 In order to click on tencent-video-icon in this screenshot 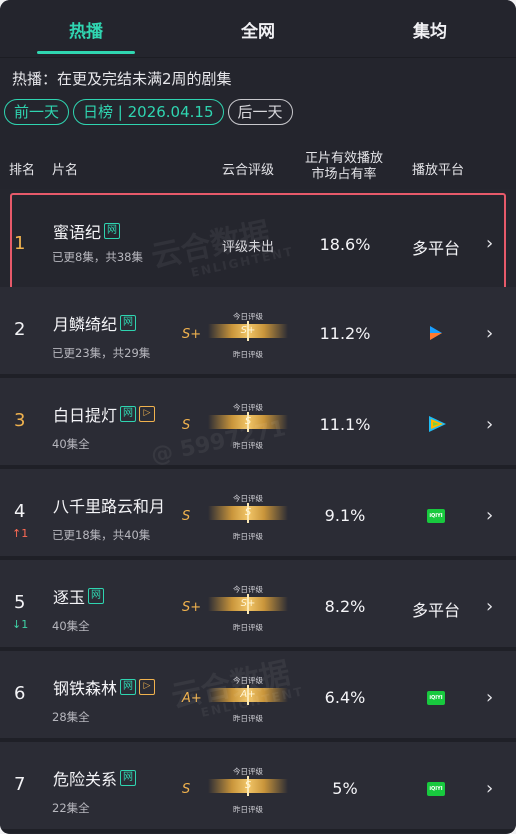, I will do `click(436, 424)`.